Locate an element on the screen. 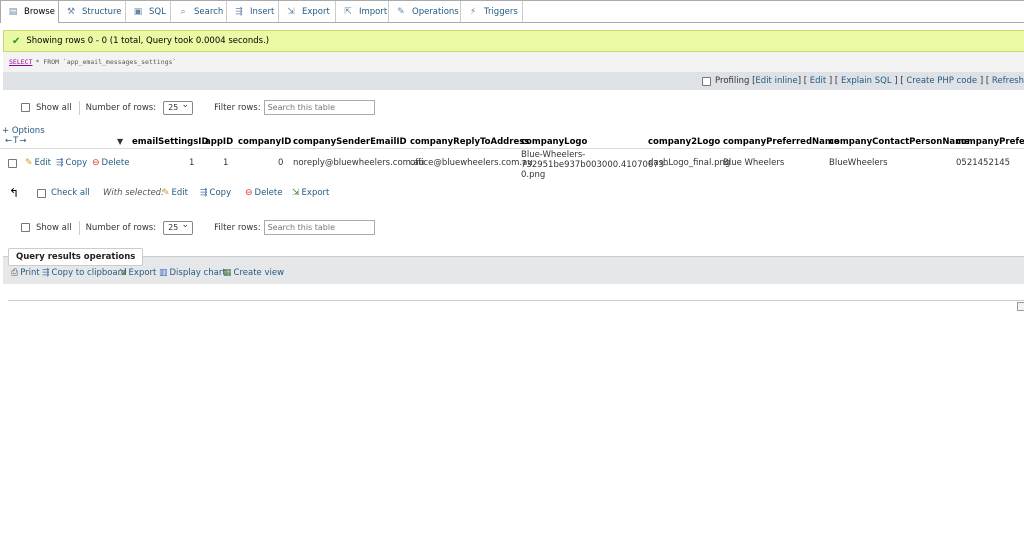  sql-query-text: * FROM `app_email_messages_settings` is located at coordinates (106, 62).